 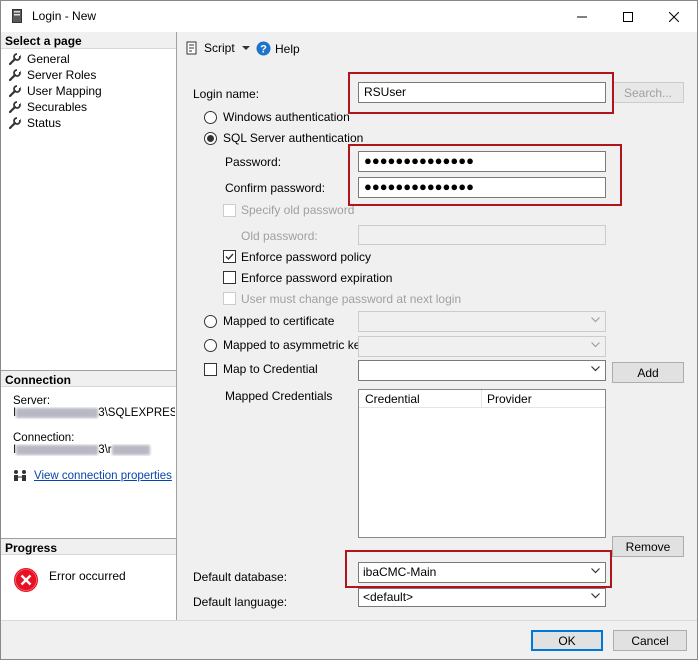 I want to click on page-item-user-mapping: User Mapping, so click(x=55, y=91).